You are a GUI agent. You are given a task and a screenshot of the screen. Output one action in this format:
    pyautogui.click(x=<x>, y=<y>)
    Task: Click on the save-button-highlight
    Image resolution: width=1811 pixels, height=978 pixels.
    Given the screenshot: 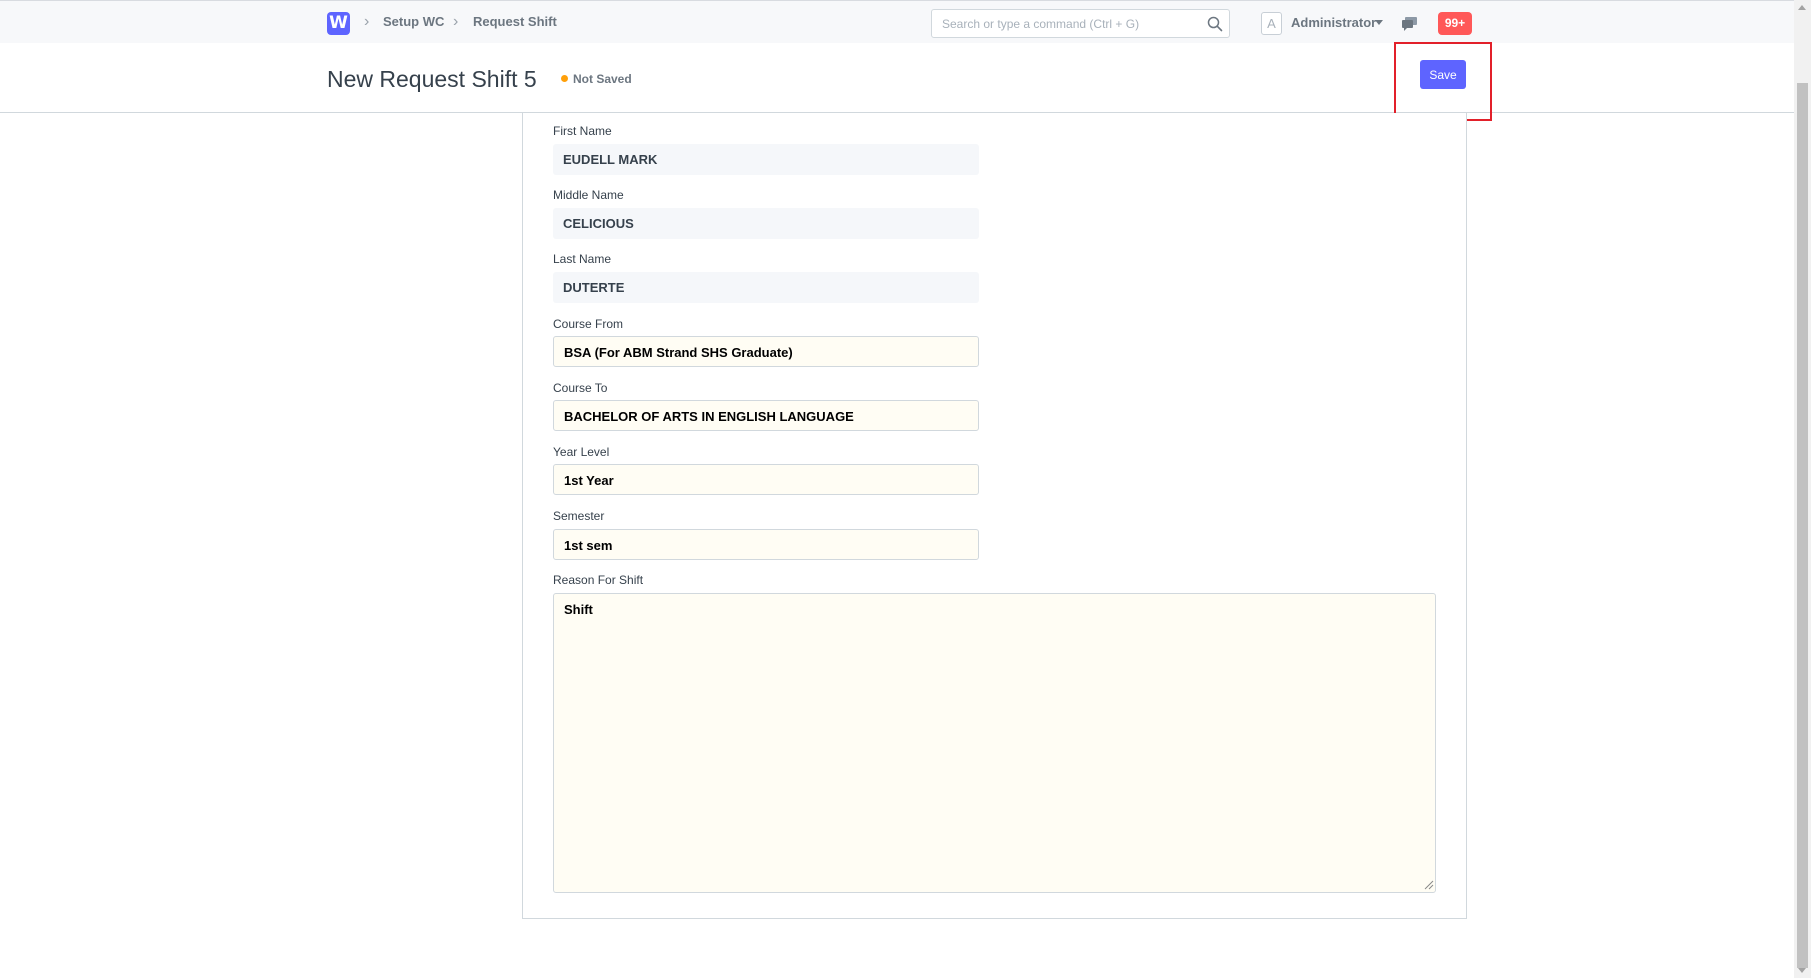 What is the action you would take?
    pyautogui.click(x=1443, y=81)
    